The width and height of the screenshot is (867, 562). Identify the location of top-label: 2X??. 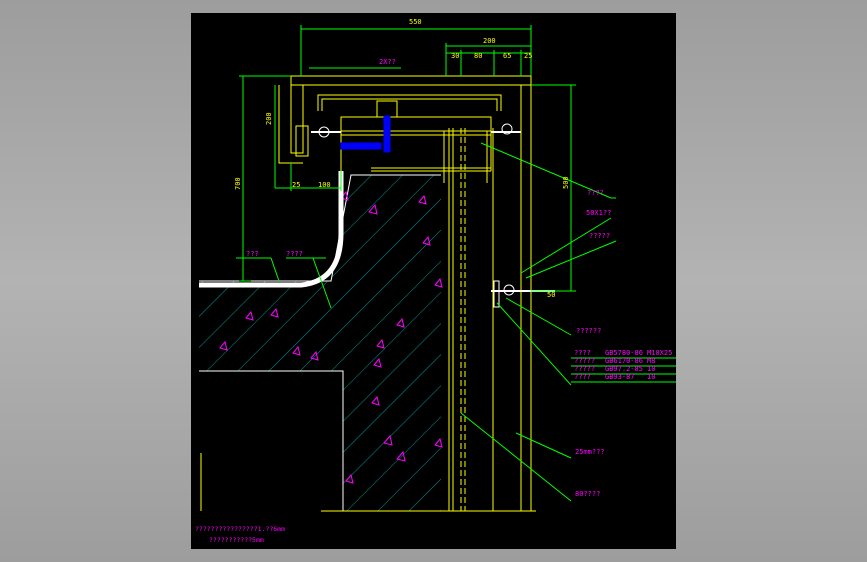
(387, 62).